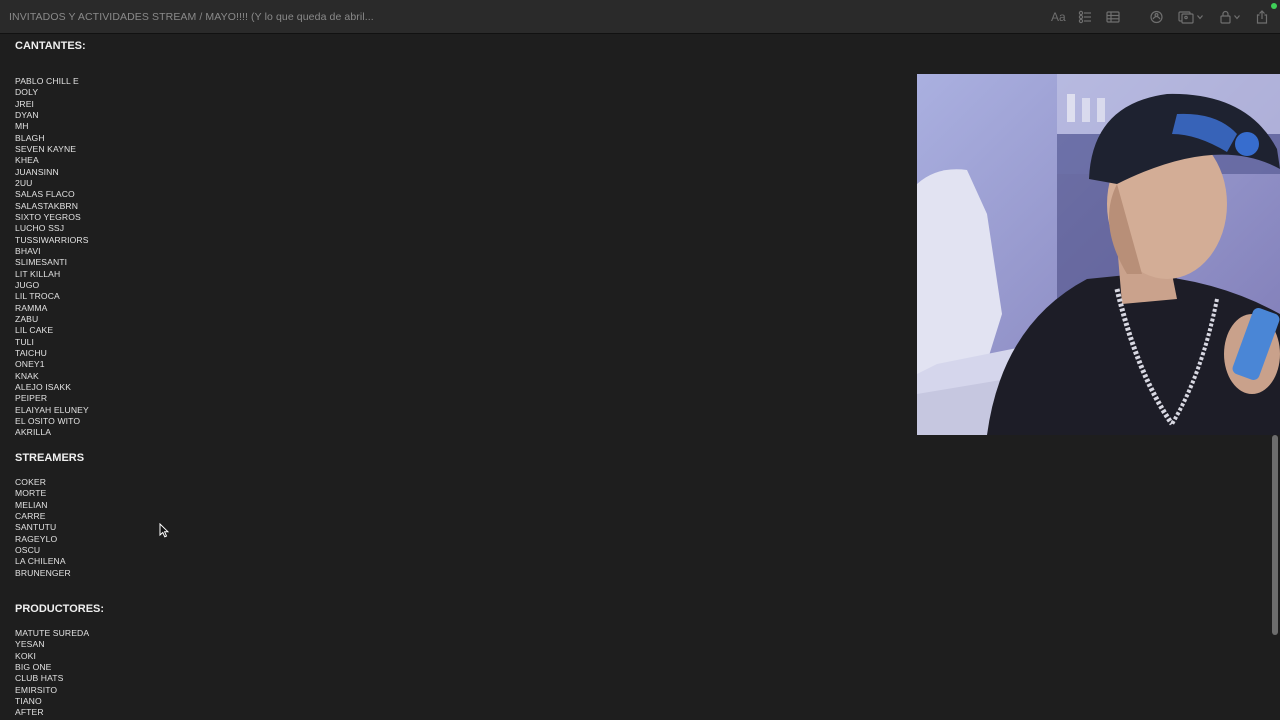  What do you see at coordinates (31, 352) in the screenshot?
I see `list-item: TAICHU` at bounding box center [31, 352].